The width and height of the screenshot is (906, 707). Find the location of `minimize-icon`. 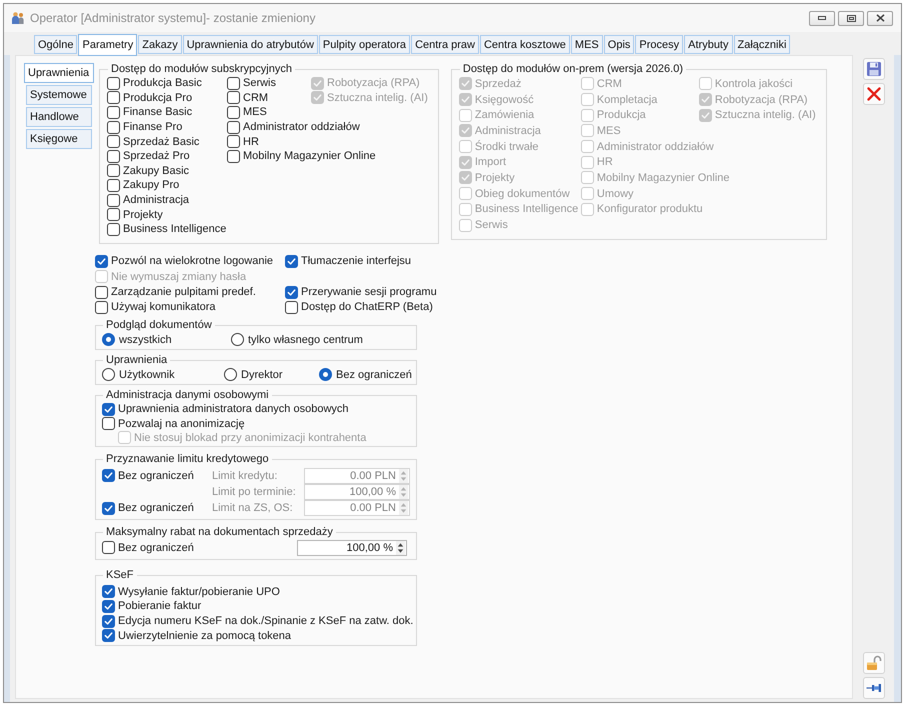

minimize-icon is located at coordinates (822, 18).